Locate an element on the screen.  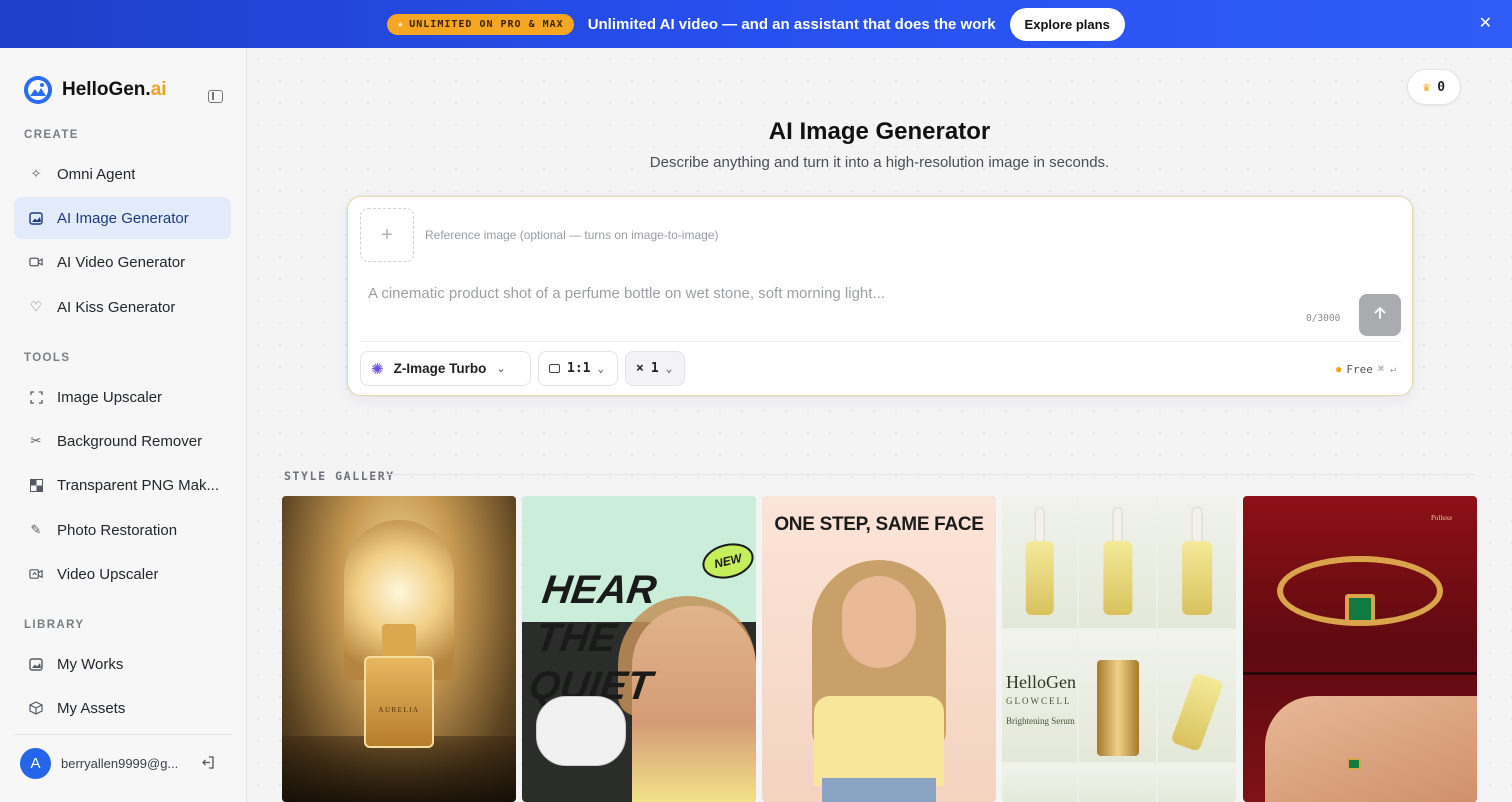
serum-line: GLOWCELL is located at coordinates (1039, 701).